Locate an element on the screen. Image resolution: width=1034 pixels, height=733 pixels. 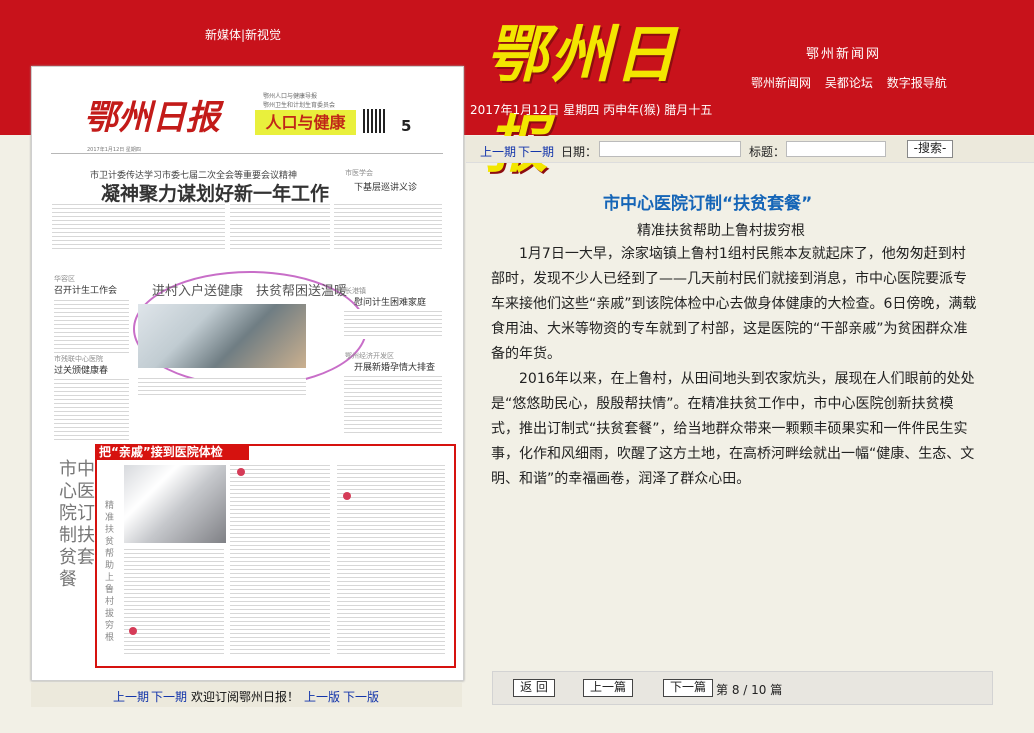
article-navigation: 返 回 上一篇 下一篇 第 8 / 10 篇 is located at coordinates (742, 688).